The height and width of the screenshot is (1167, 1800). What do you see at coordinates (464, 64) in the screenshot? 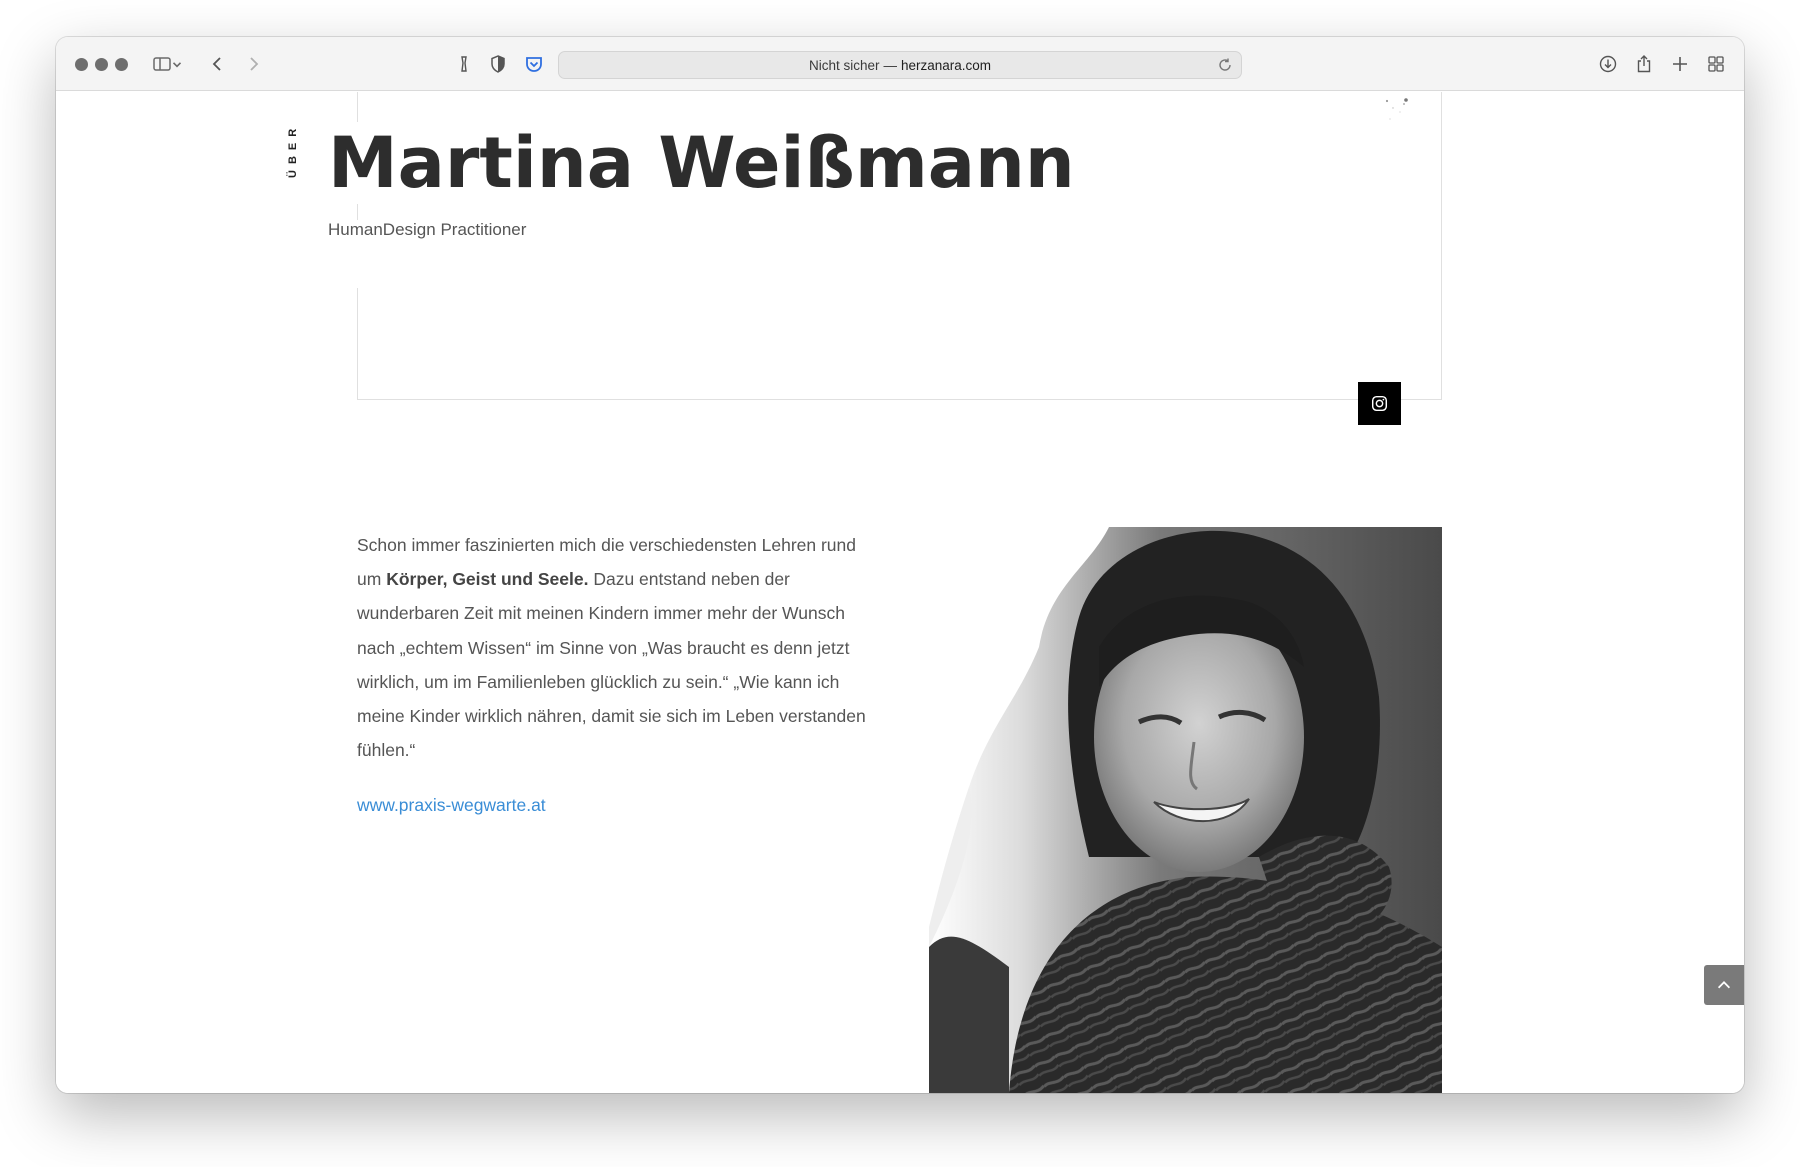
I see `extension-brush-icon` at bounding box center [464, 64].